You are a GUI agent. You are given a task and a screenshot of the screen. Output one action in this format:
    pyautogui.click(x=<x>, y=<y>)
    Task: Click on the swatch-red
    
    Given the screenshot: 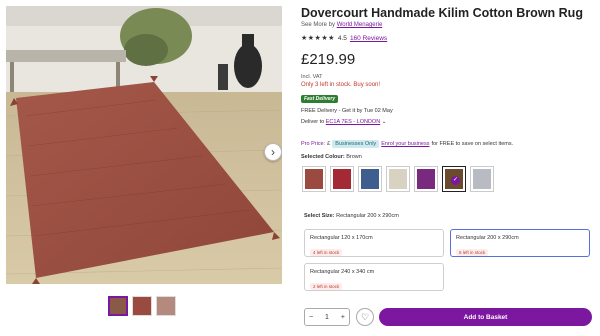 What is the action you would take?
    pyautogui.click(x=342, y=179)
    